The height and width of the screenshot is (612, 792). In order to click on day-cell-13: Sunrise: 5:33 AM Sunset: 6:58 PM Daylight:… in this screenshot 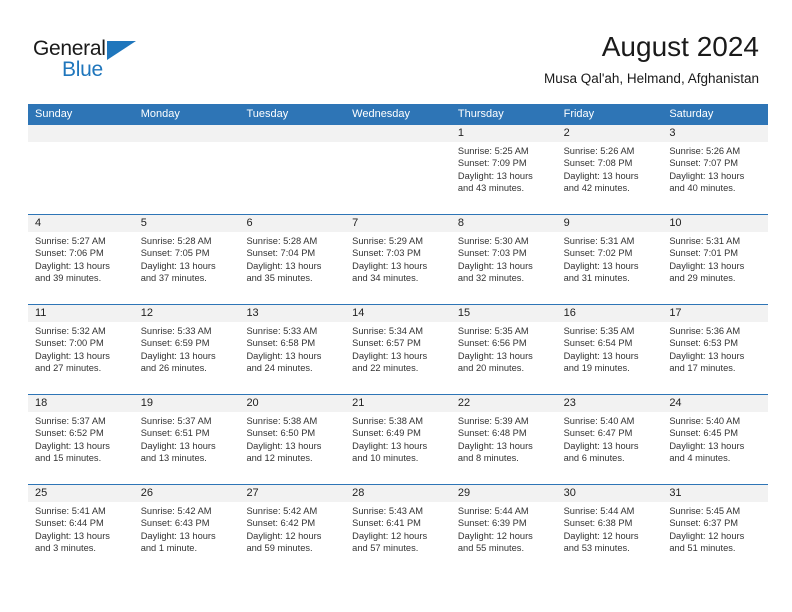, I will do `click(292, 358)`.